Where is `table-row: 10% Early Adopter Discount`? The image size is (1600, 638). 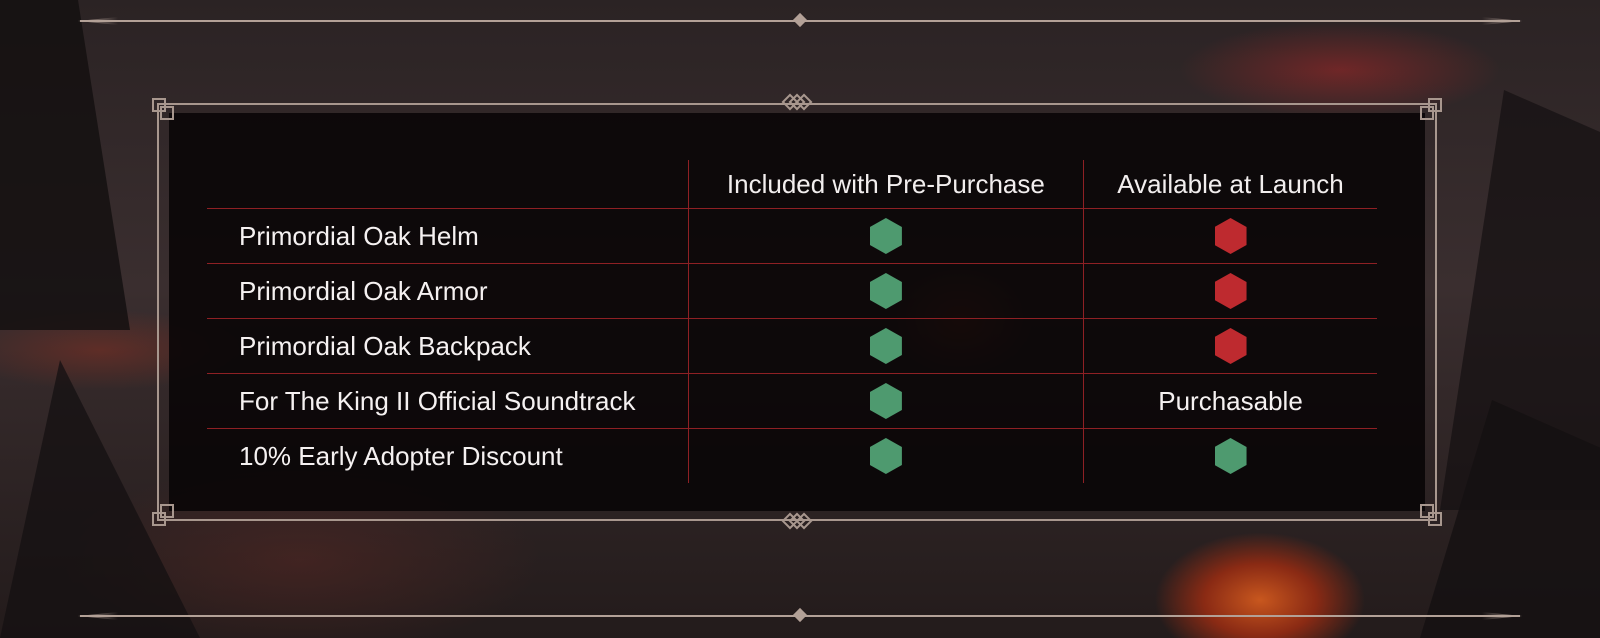
table-row: 10% Early Adopter Discount is located at coordinates (792, 455).